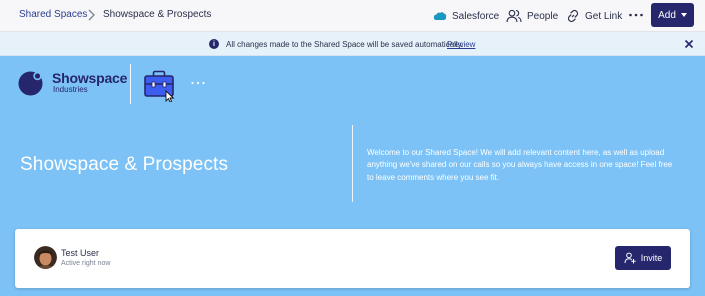 This screenshot has height=296, width=705. Describe the element at coordinates (86, 263) in the screenshot. I see `user-status: Active right now` at that location.